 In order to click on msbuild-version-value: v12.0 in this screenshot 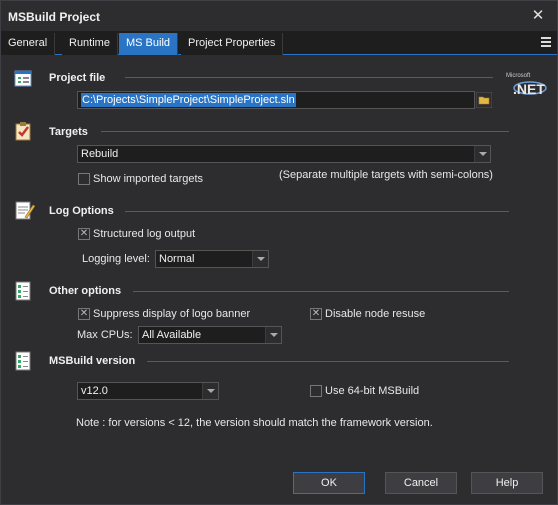, I will do `click(94, 391)`.